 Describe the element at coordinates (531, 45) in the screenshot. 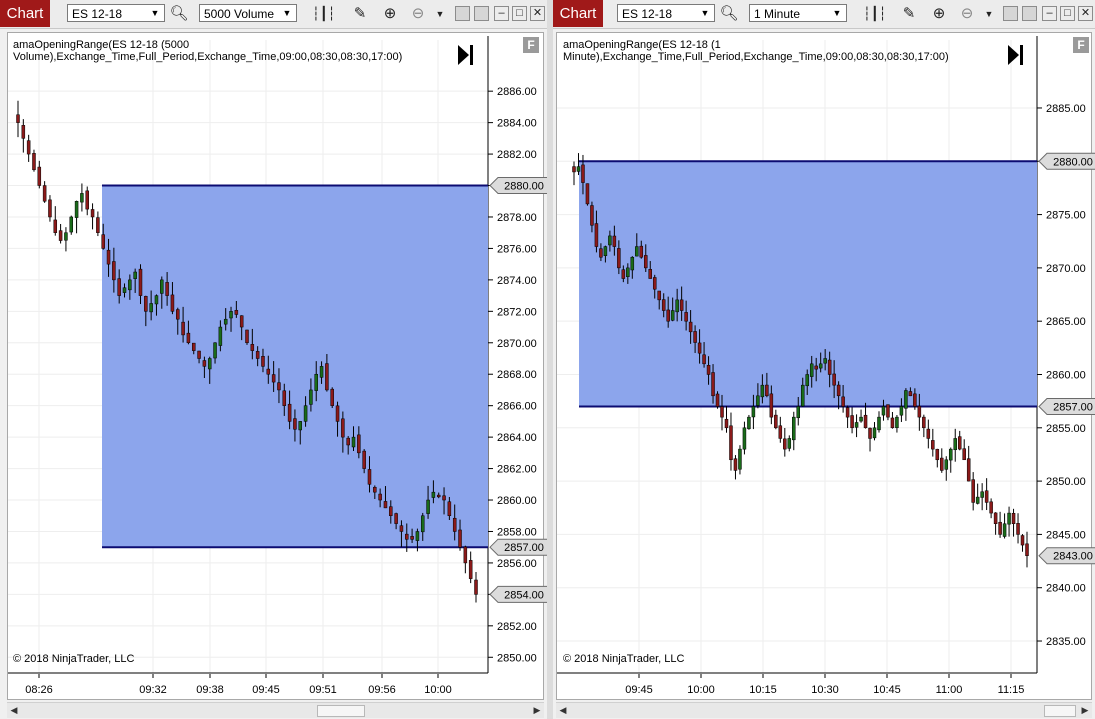

I see `left-f-button: F` at that location.